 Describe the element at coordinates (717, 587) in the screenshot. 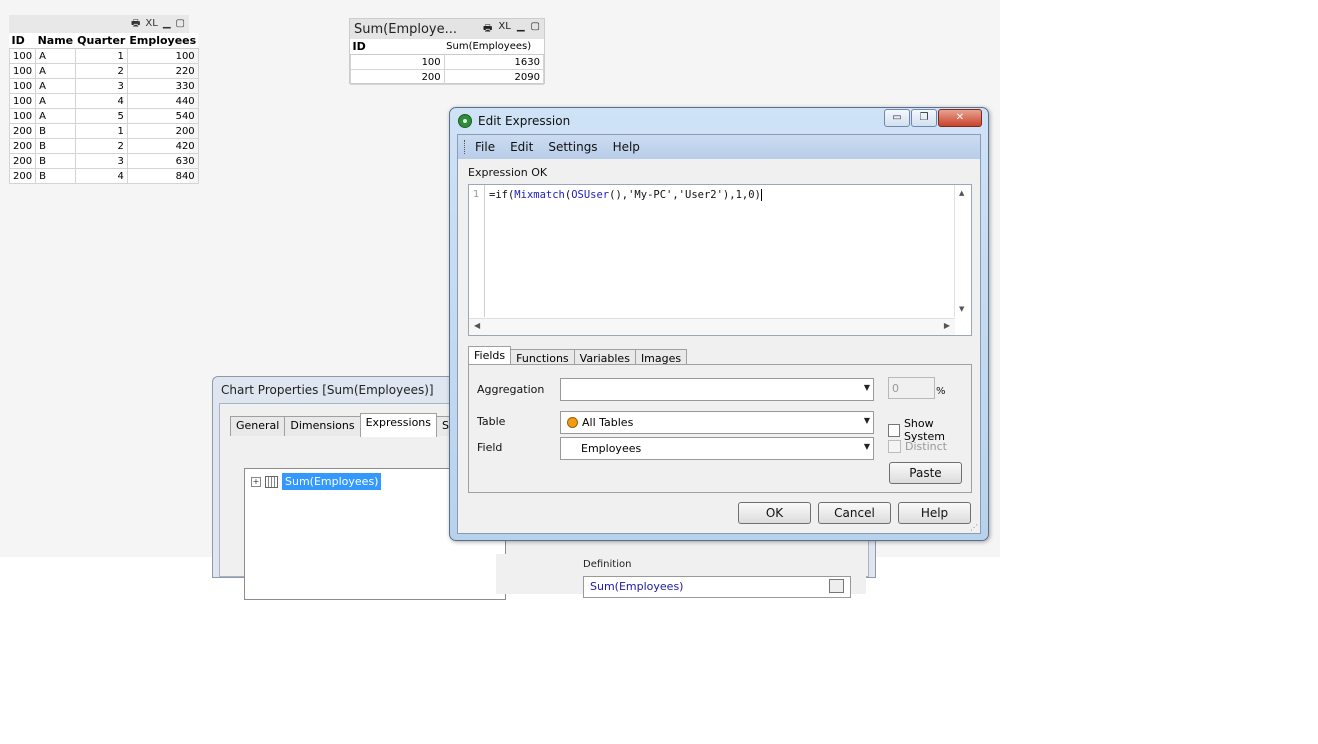

I see `definition-field: Sum(Employees)` at that location.